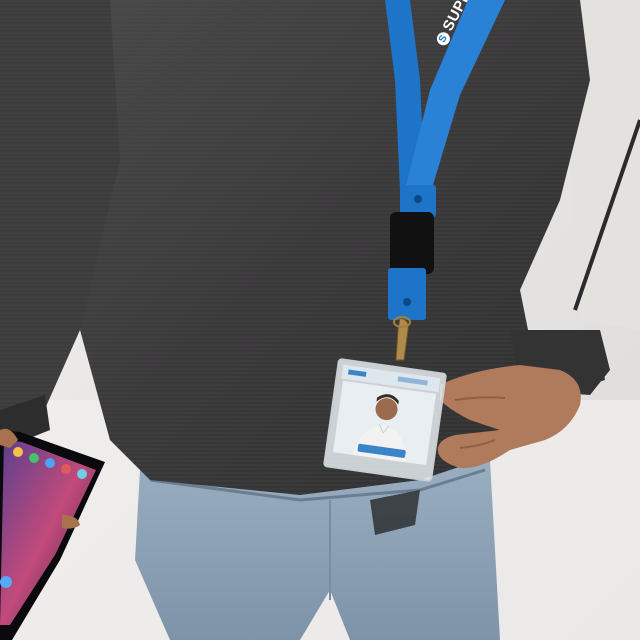 This screenshot has height=640, width=640. I want to click on lanyard-tab-bottom, so click(407, 294).